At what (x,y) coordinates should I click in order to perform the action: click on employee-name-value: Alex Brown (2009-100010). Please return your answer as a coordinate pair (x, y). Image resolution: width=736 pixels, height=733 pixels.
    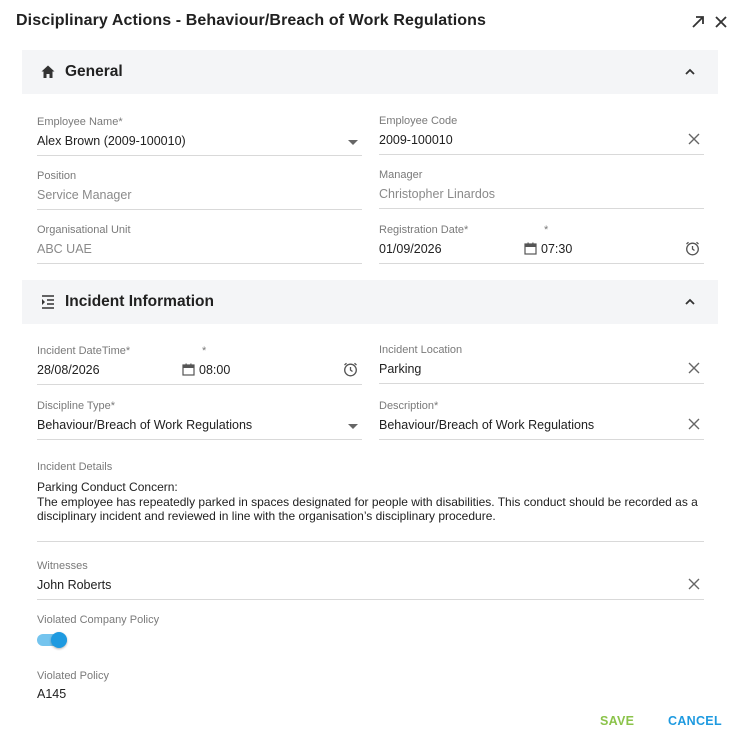
    Looking at the image, I should click on (111, 141).